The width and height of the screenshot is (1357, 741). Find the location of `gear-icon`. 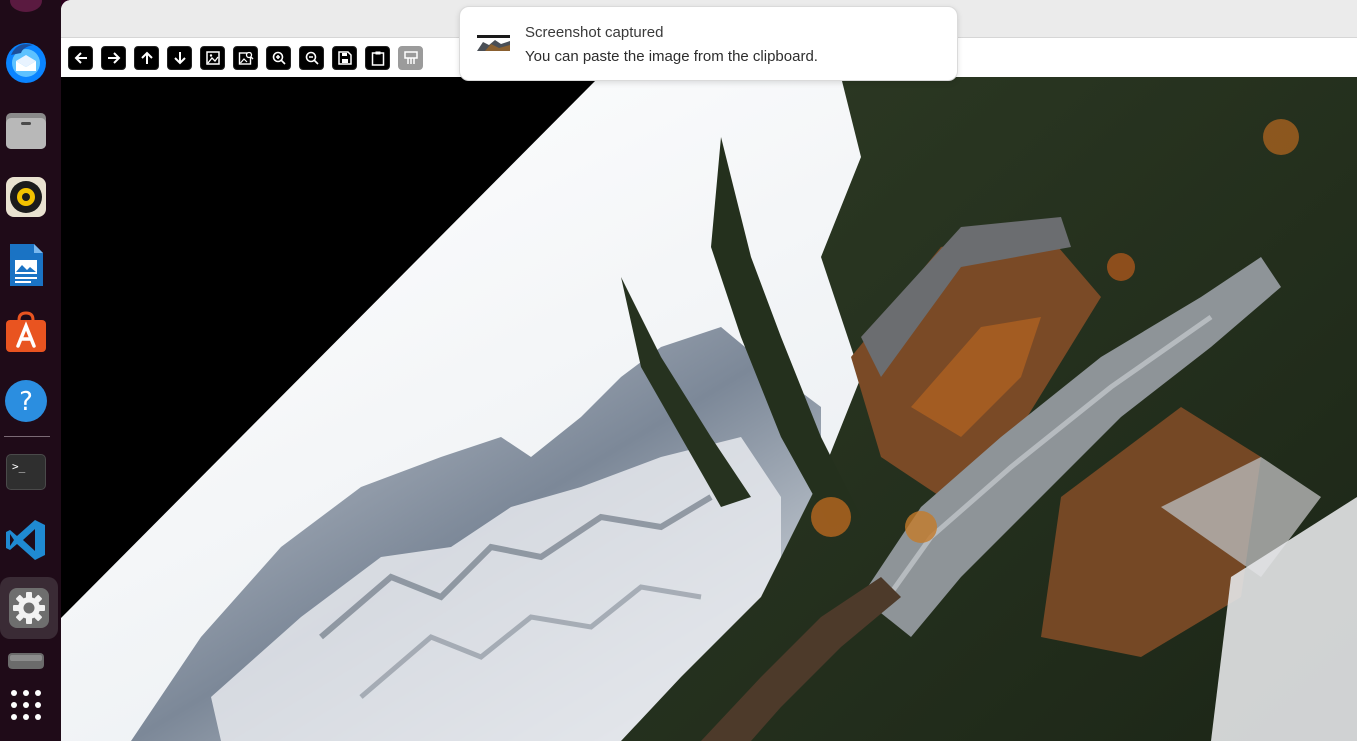

gear-icon is located at coordinates (29, 608).